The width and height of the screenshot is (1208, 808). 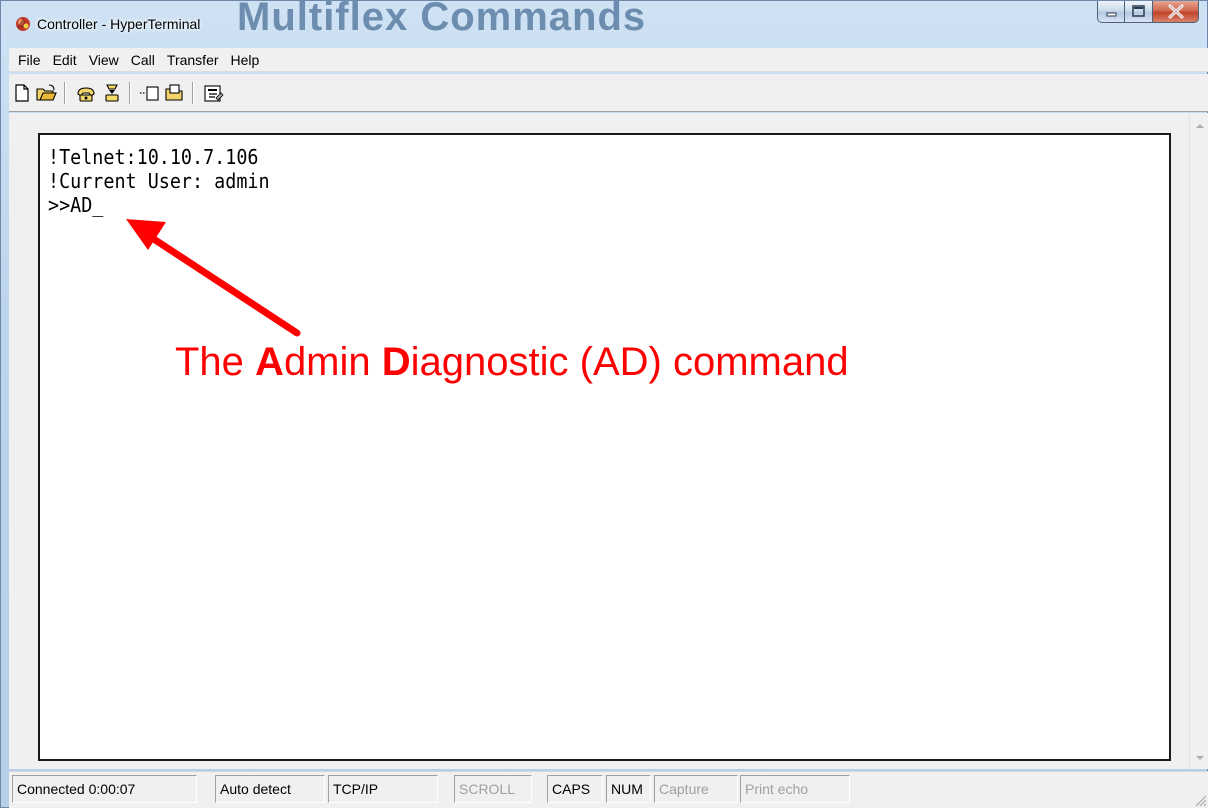 I want to click on toolbar, so click(x=608, y=93).